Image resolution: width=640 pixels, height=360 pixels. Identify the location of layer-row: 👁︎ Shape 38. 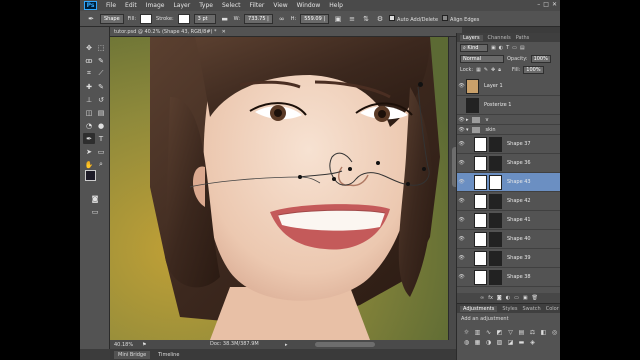
(508, 277).